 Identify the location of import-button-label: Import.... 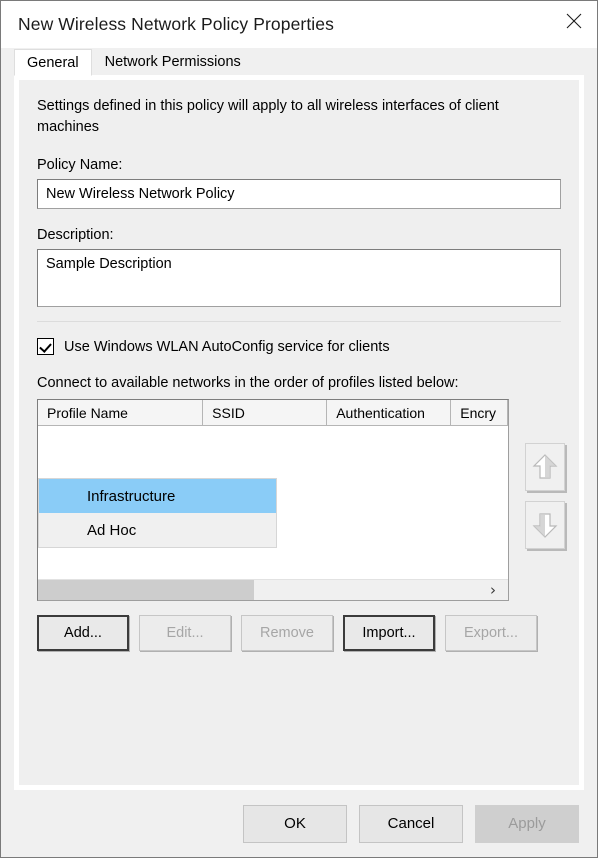
(389, 633).